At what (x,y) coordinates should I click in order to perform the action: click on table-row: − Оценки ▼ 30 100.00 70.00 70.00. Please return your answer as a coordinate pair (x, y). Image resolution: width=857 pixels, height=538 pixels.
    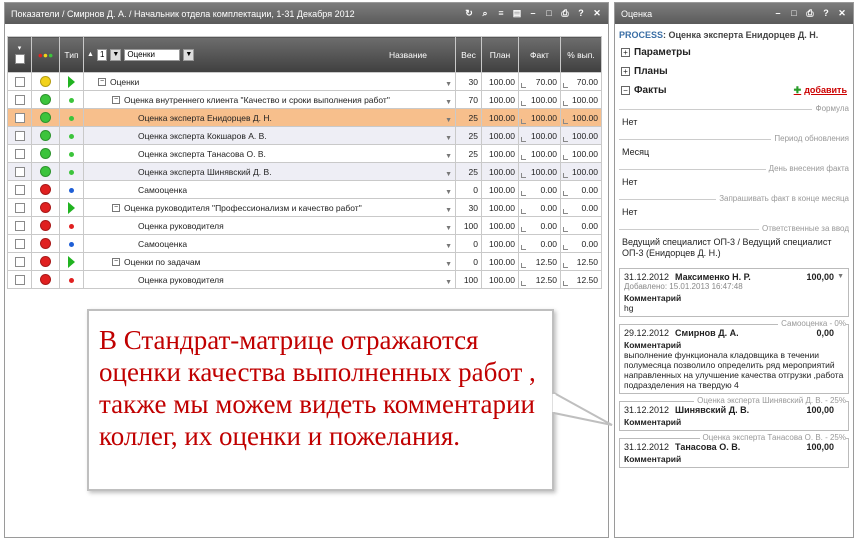
    Looking at the image, I should click on (304, 81).